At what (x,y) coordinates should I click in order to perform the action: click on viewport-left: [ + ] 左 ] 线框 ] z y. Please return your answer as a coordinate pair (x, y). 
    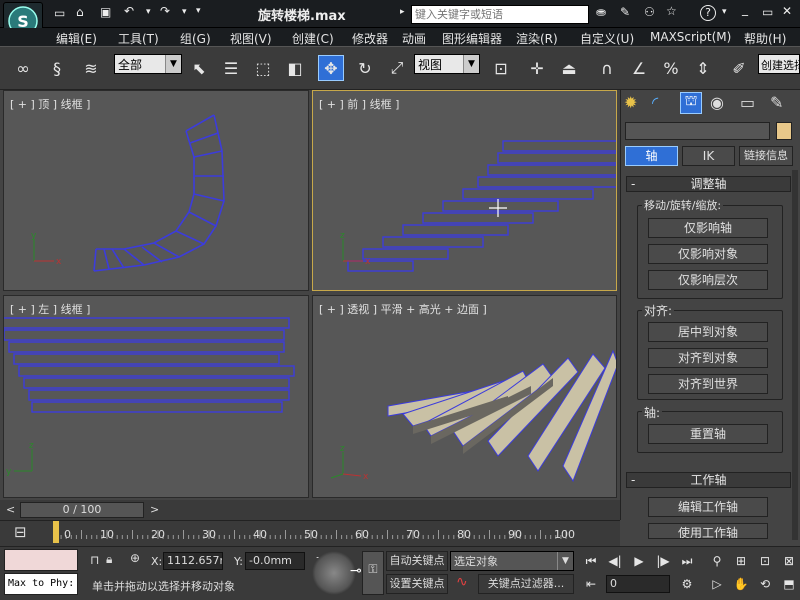
    Looking at the image, I should click on (156, 396).